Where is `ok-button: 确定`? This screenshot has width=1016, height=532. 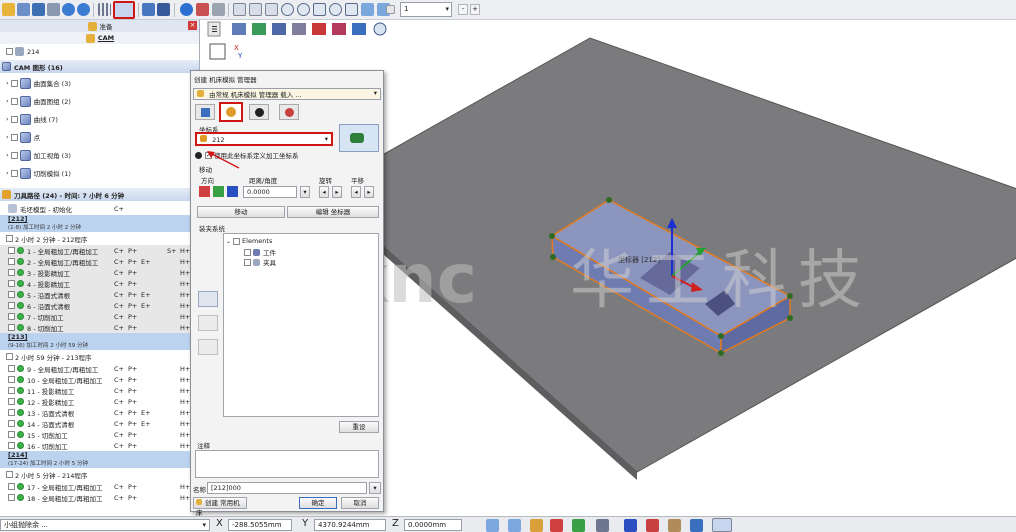
ok-button: 确定 is located at coordinates (318, 503).